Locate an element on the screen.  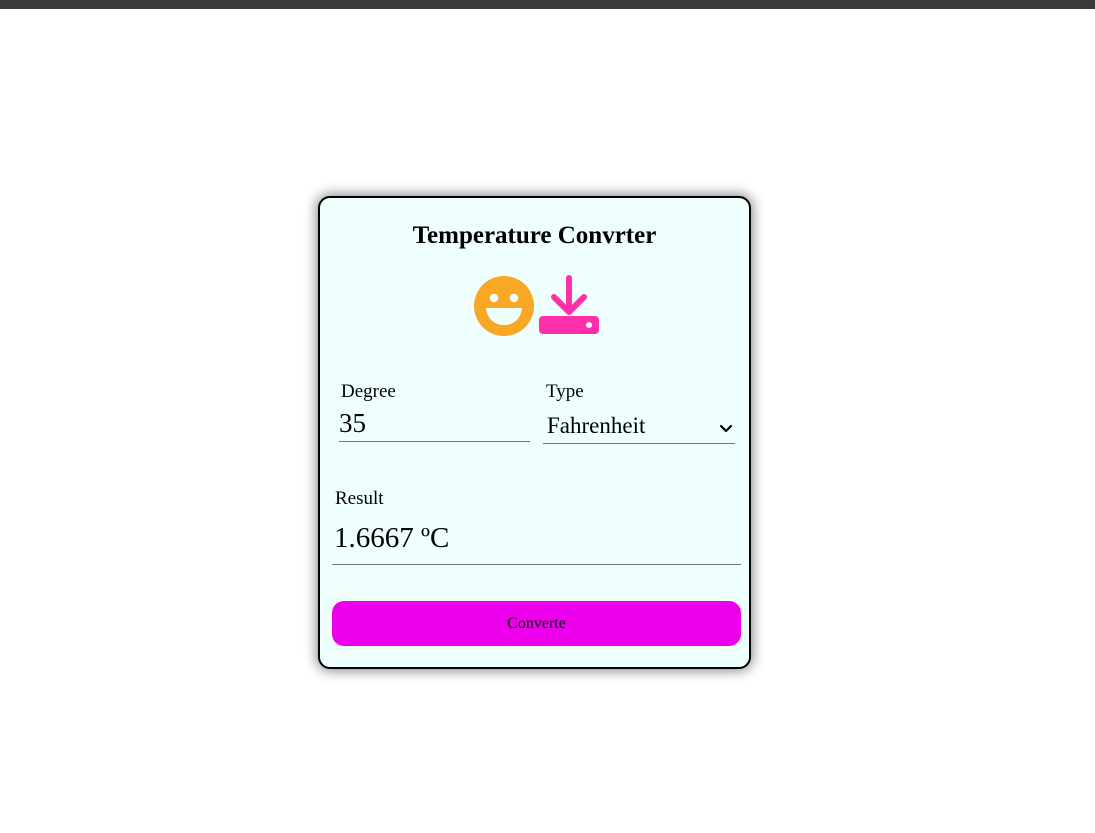
browser-top-bar is located at coordinates (547, 4).